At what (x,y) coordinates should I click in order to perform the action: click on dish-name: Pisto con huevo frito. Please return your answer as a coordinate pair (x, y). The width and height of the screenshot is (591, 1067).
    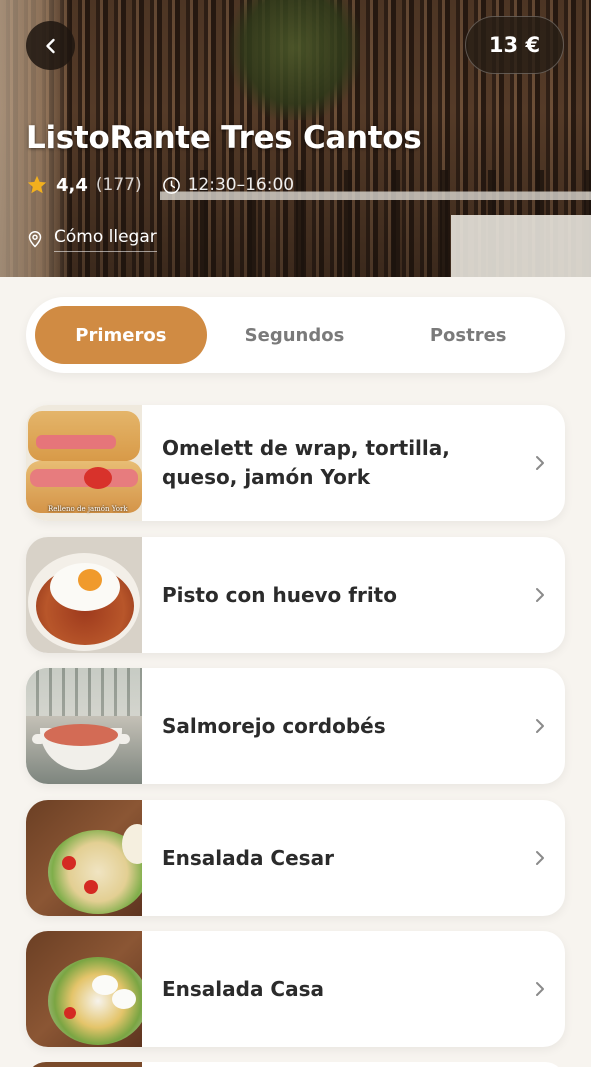
    Looking at the image, I should click on (279, 594).